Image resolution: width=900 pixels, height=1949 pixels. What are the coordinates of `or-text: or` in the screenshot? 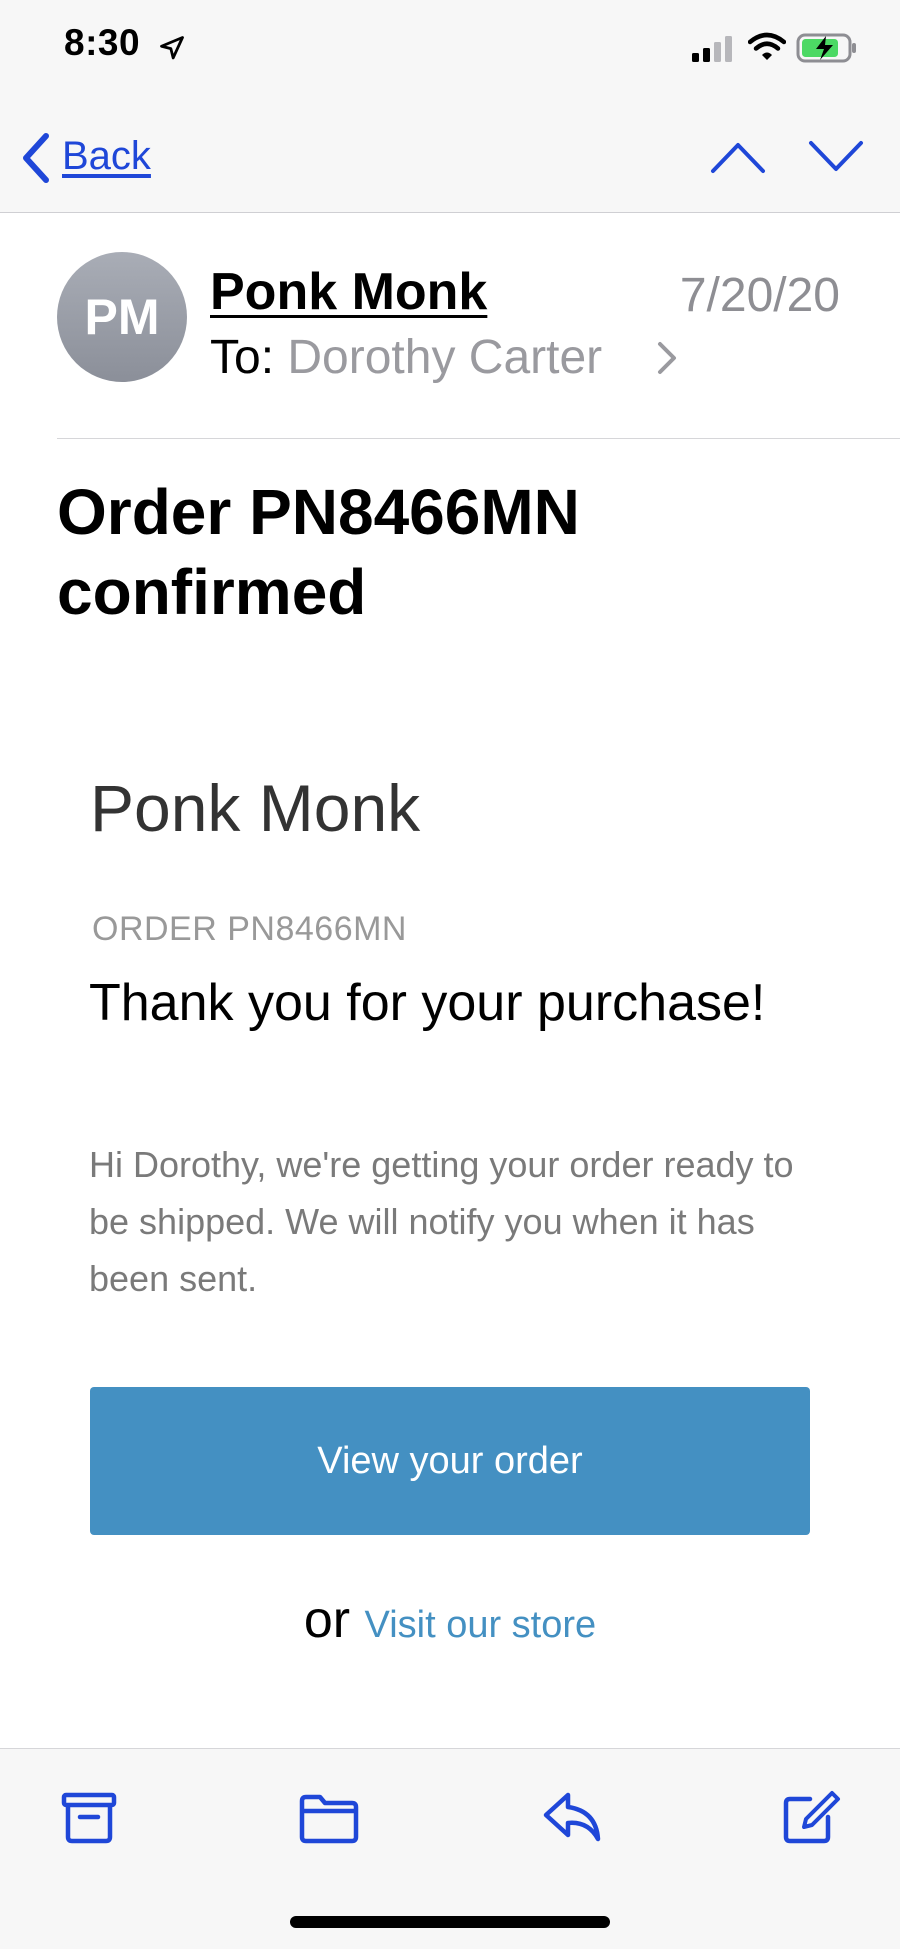 It's located at (327, 1620).